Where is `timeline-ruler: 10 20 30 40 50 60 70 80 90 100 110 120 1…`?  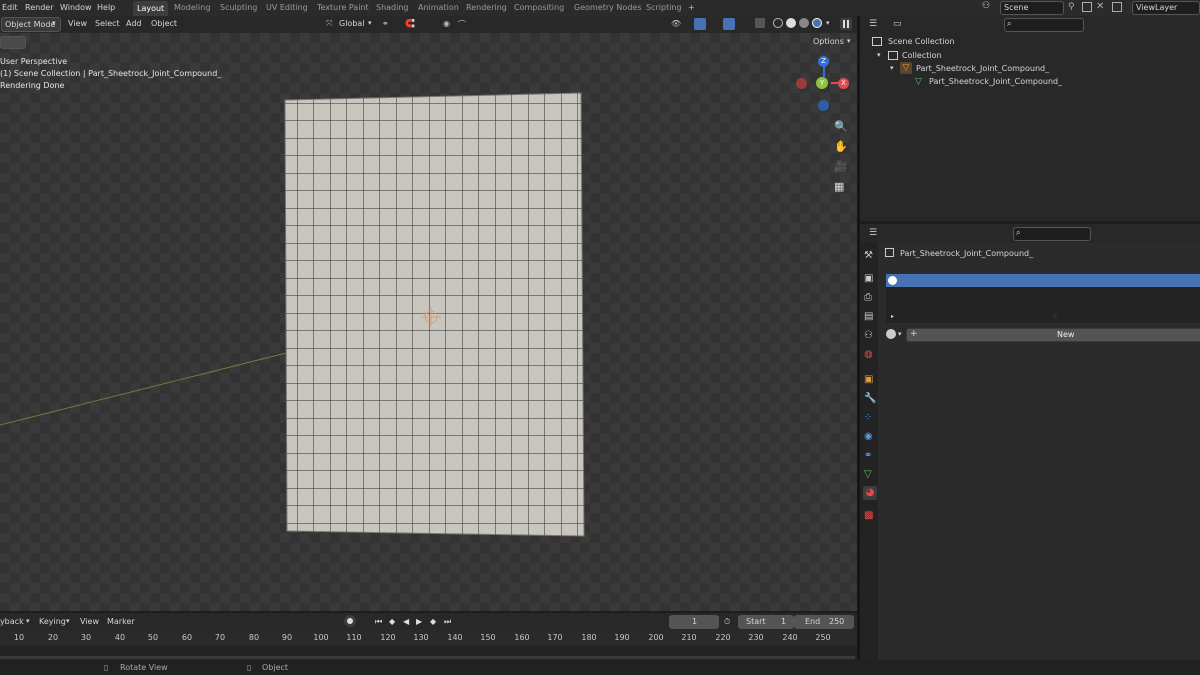
timeline-ruler: 10 20 30 40 50 60 70 80 90 100 110 120 1… is located at coordinates (428, 645).